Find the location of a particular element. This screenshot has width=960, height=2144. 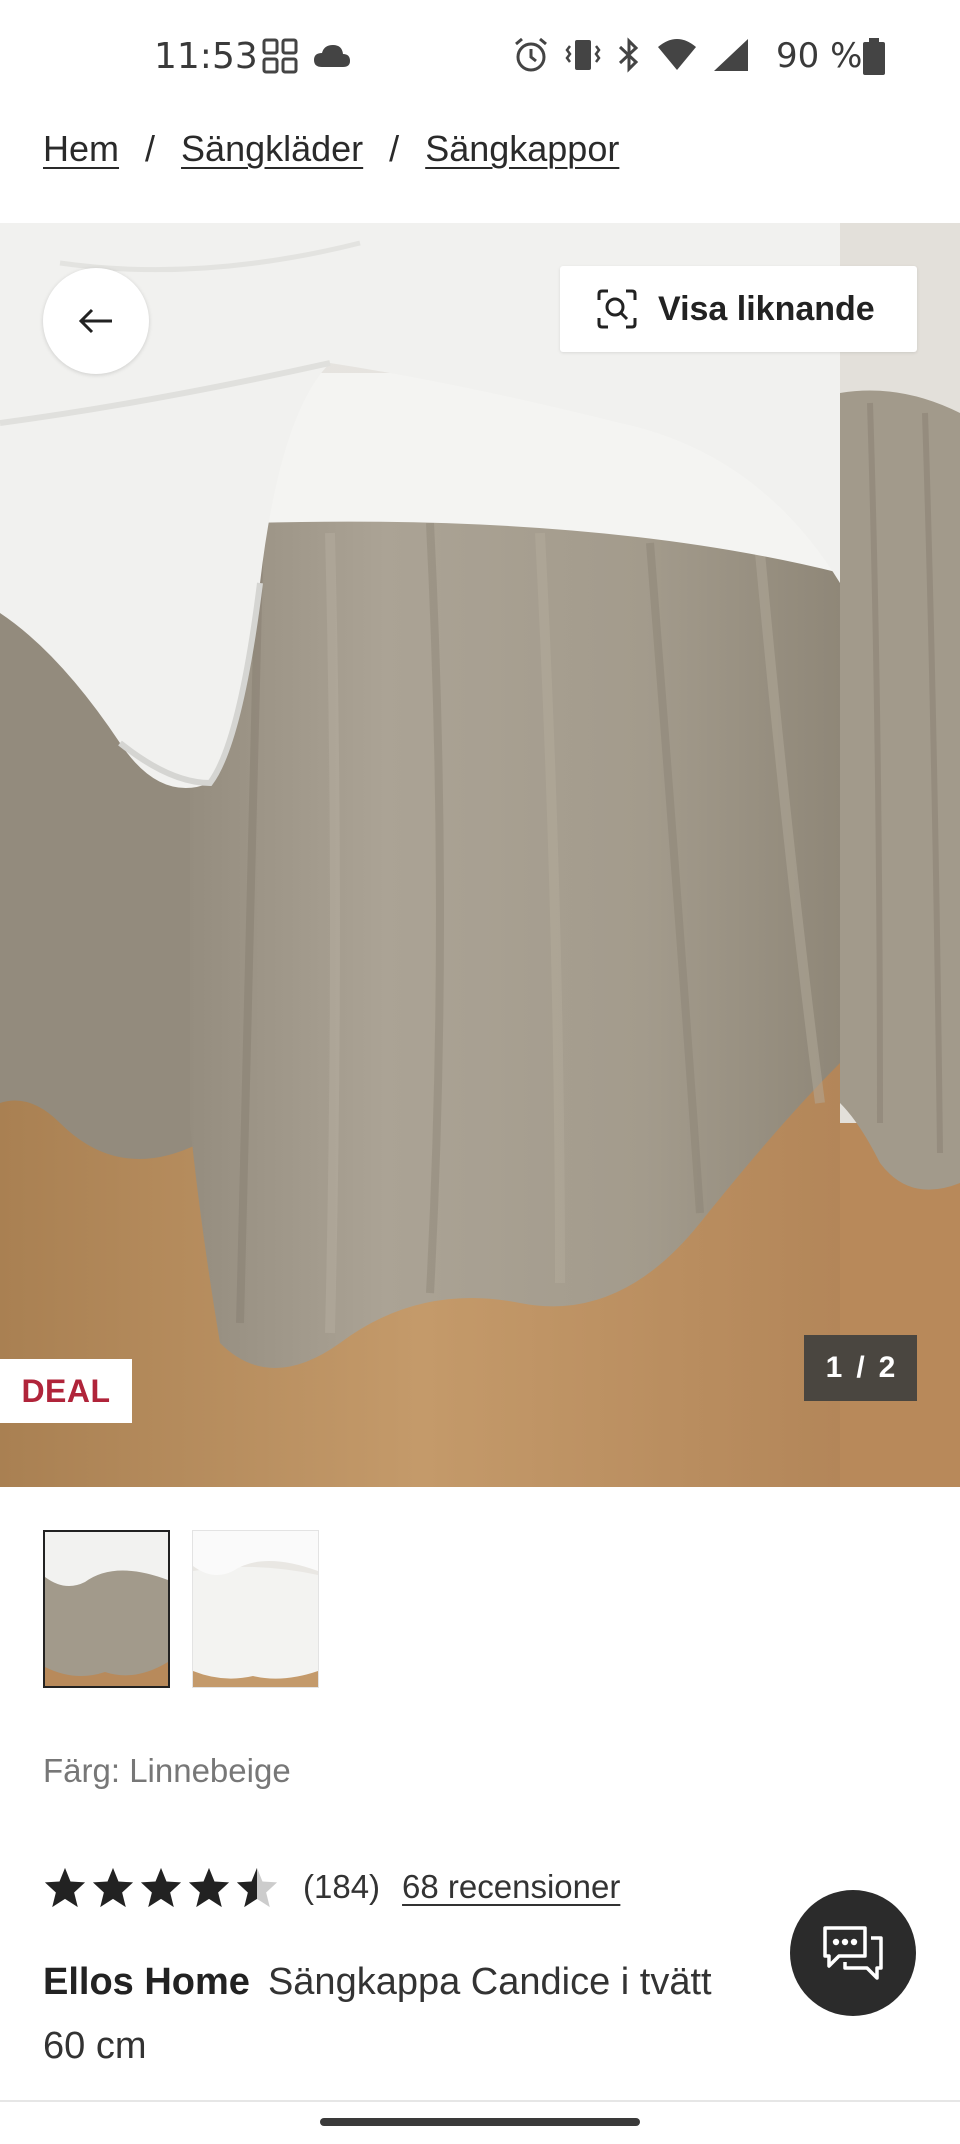

grid-icon is located at coordinates (280, 56).